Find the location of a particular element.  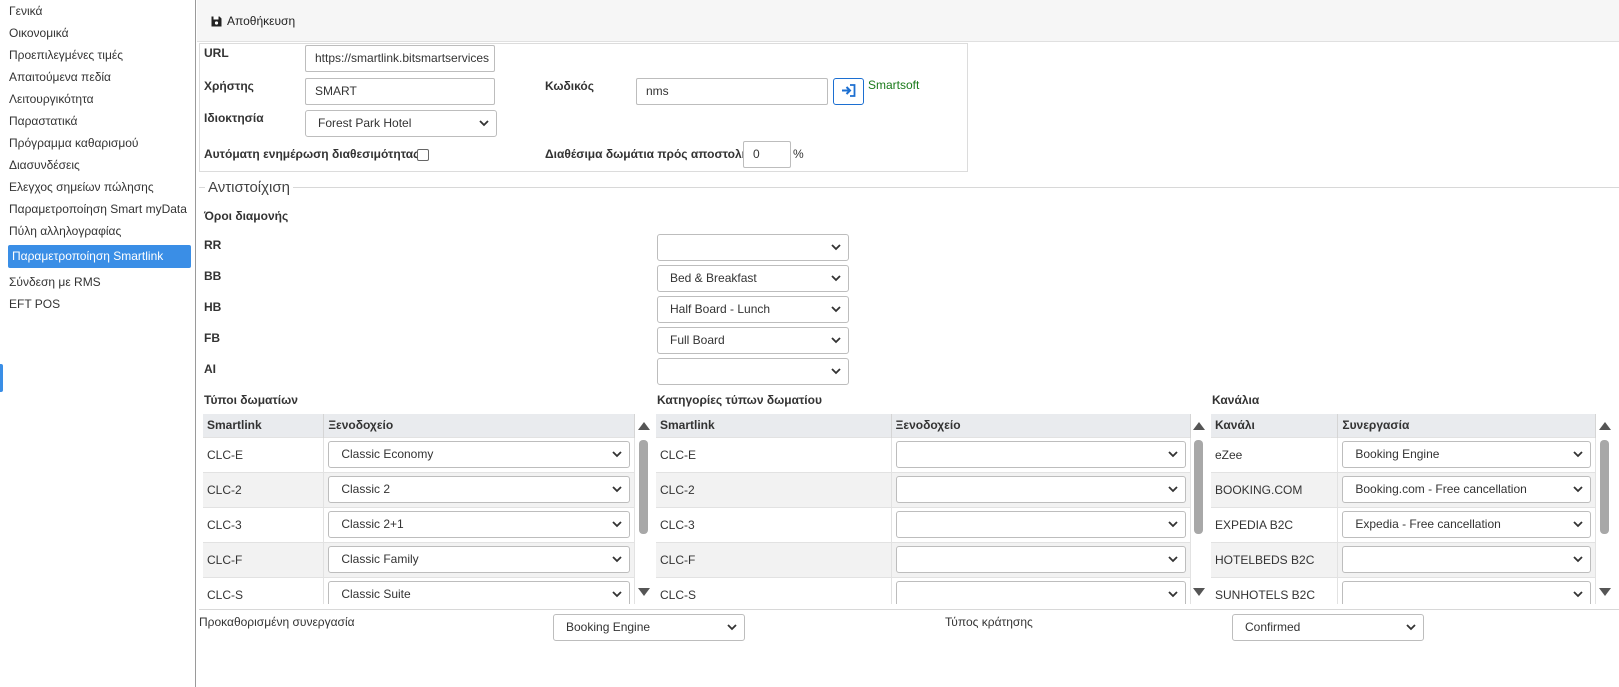

default-partner-label: Προκαθορισμένη συνεργασία is located at coordinates (277, 622).